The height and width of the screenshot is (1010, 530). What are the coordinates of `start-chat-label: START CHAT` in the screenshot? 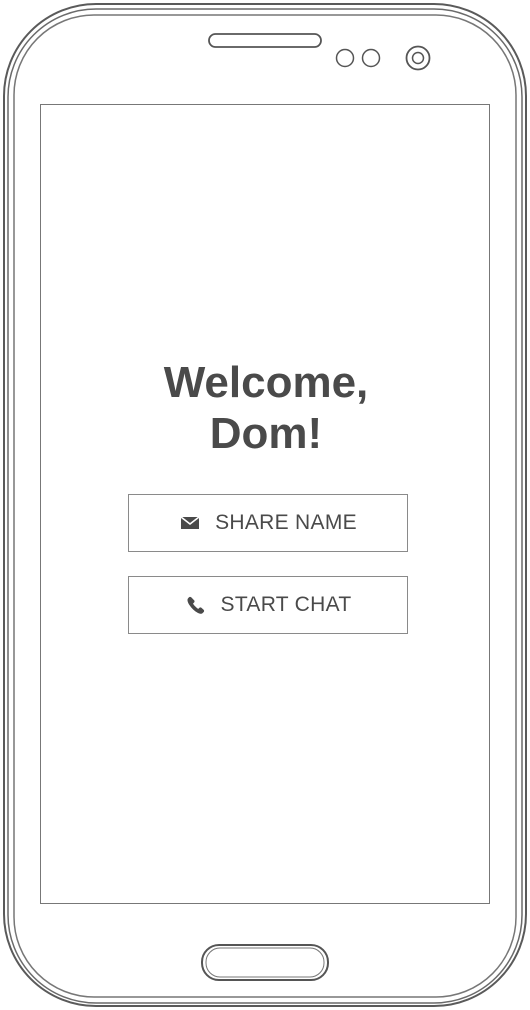 It's located at (286, 604).